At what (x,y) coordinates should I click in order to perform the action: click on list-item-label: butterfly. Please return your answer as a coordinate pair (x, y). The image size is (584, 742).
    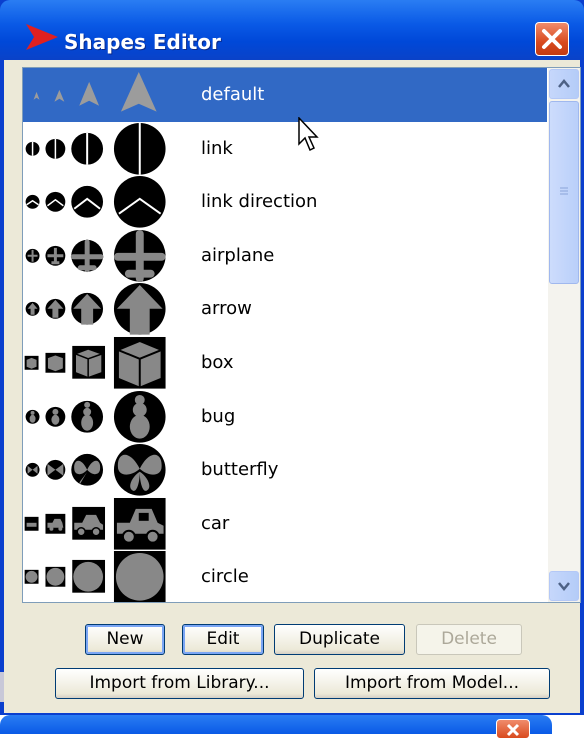
    Looking at the image, I should click on (240, 470).